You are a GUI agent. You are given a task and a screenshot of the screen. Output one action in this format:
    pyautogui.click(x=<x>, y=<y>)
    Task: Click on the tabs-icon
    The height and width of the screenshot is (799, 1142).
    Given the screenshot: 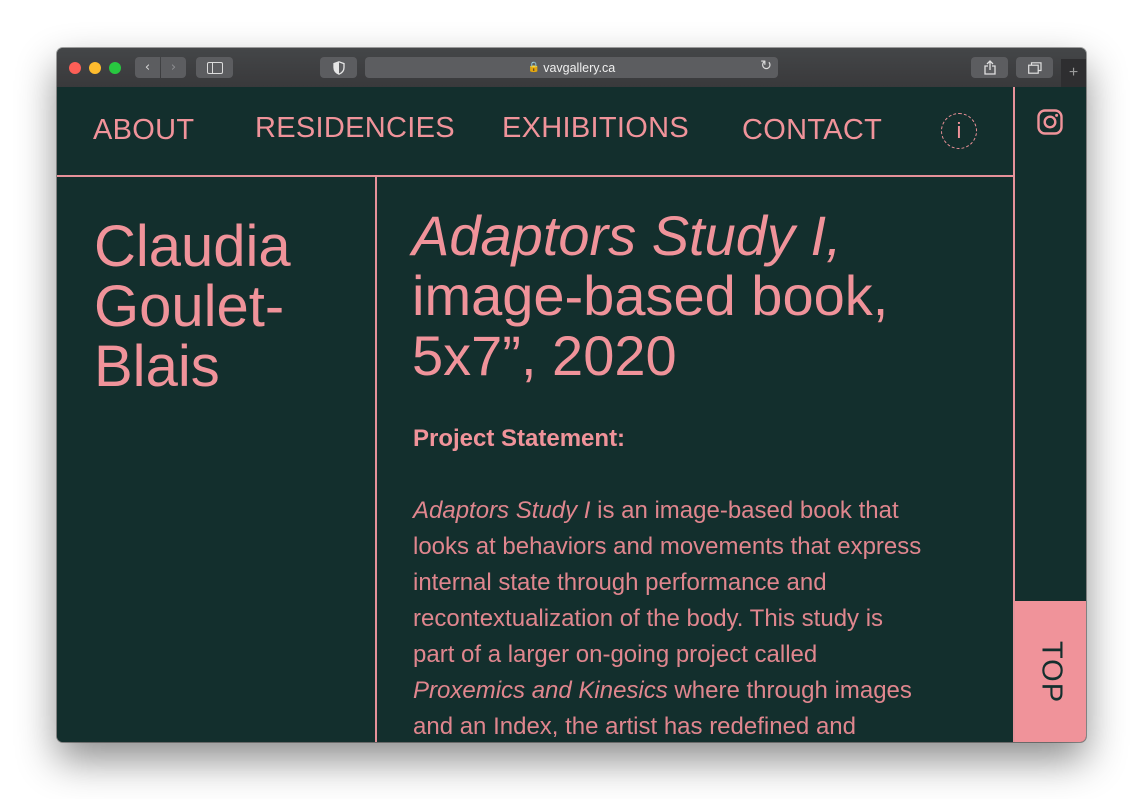 What is the action you would take?
    pyautogui.click(x=1034, y=67)
    